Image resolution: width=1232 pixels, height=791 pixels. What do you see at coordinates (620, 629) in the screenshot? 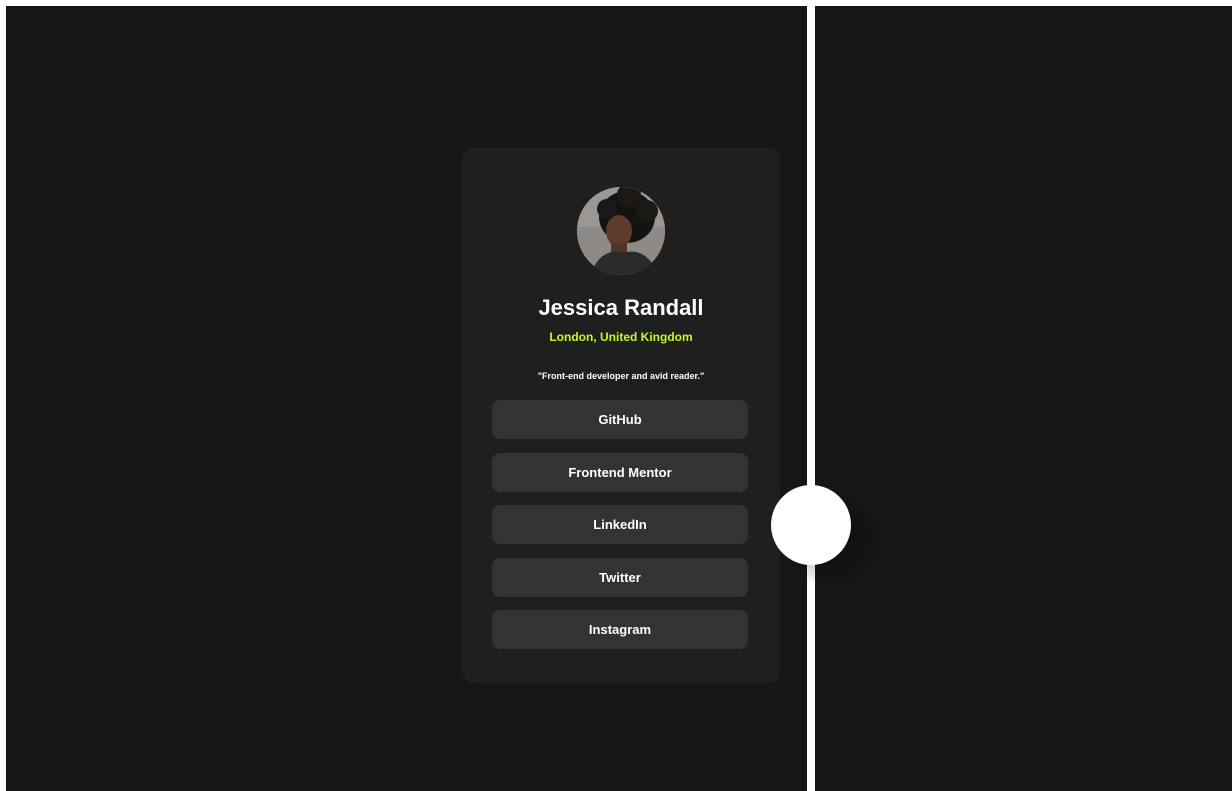
I see `instagram-link-button: Instagram` at bounding box center [620, 629].